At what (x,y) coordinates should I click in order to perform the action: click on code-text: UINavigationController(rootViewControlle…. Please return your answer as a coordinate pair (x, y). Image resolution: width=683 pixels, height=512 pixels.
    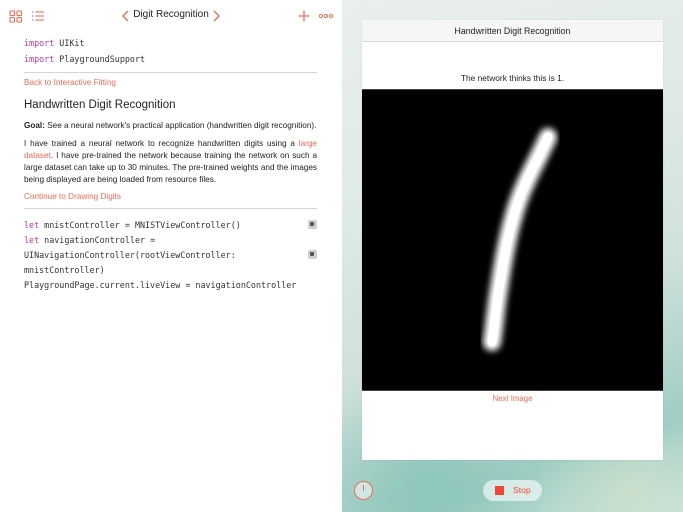
    Looking at the image, I should click on (130, 255).